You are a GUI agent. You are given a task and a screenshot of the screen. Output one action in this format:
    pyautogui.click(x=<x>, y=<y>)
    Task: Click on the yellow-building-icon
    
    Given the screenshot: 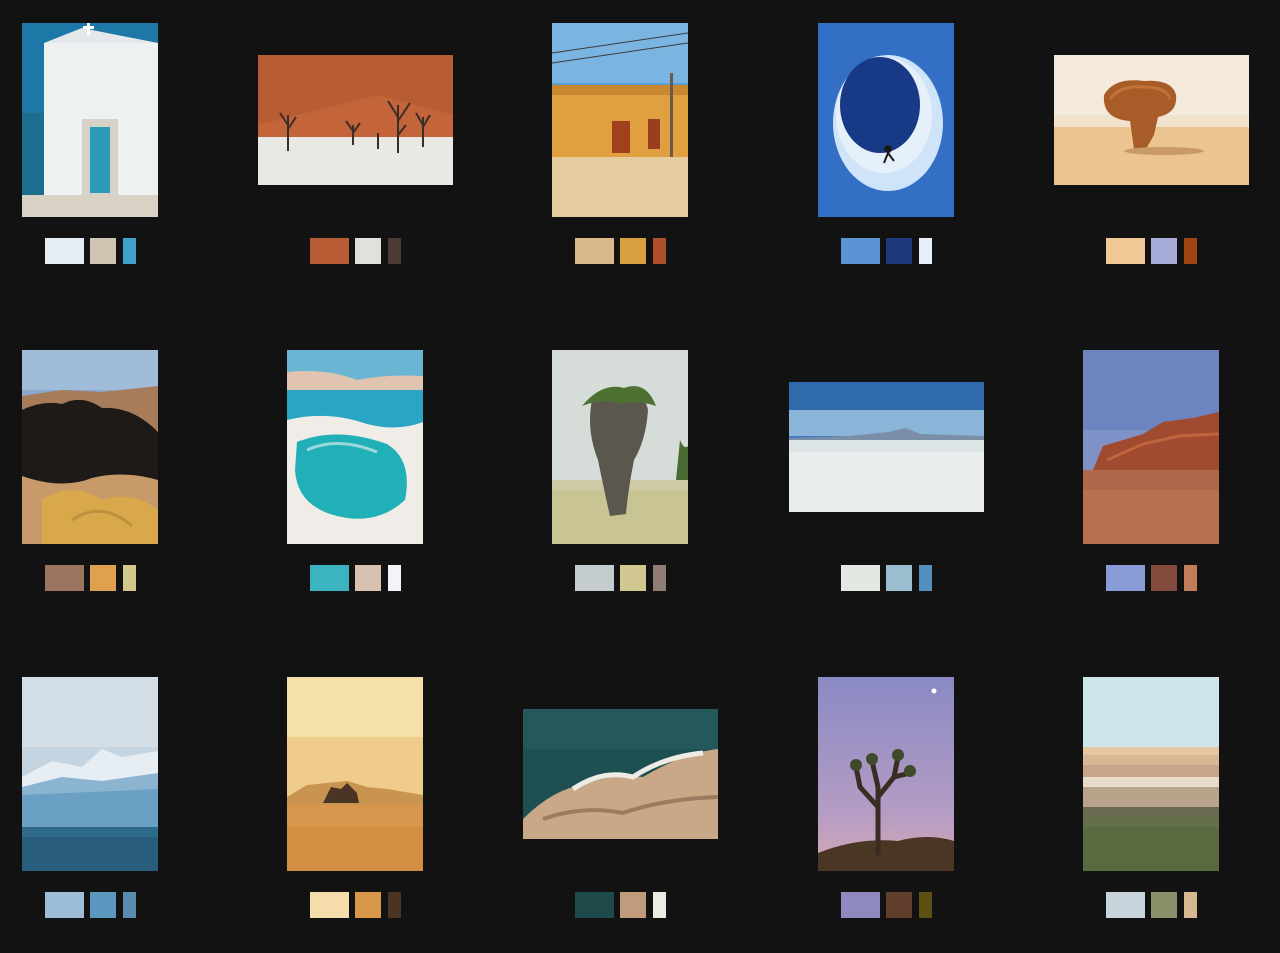 What is the action you would take?
    pyautogui.click(x=620, y=120)
    